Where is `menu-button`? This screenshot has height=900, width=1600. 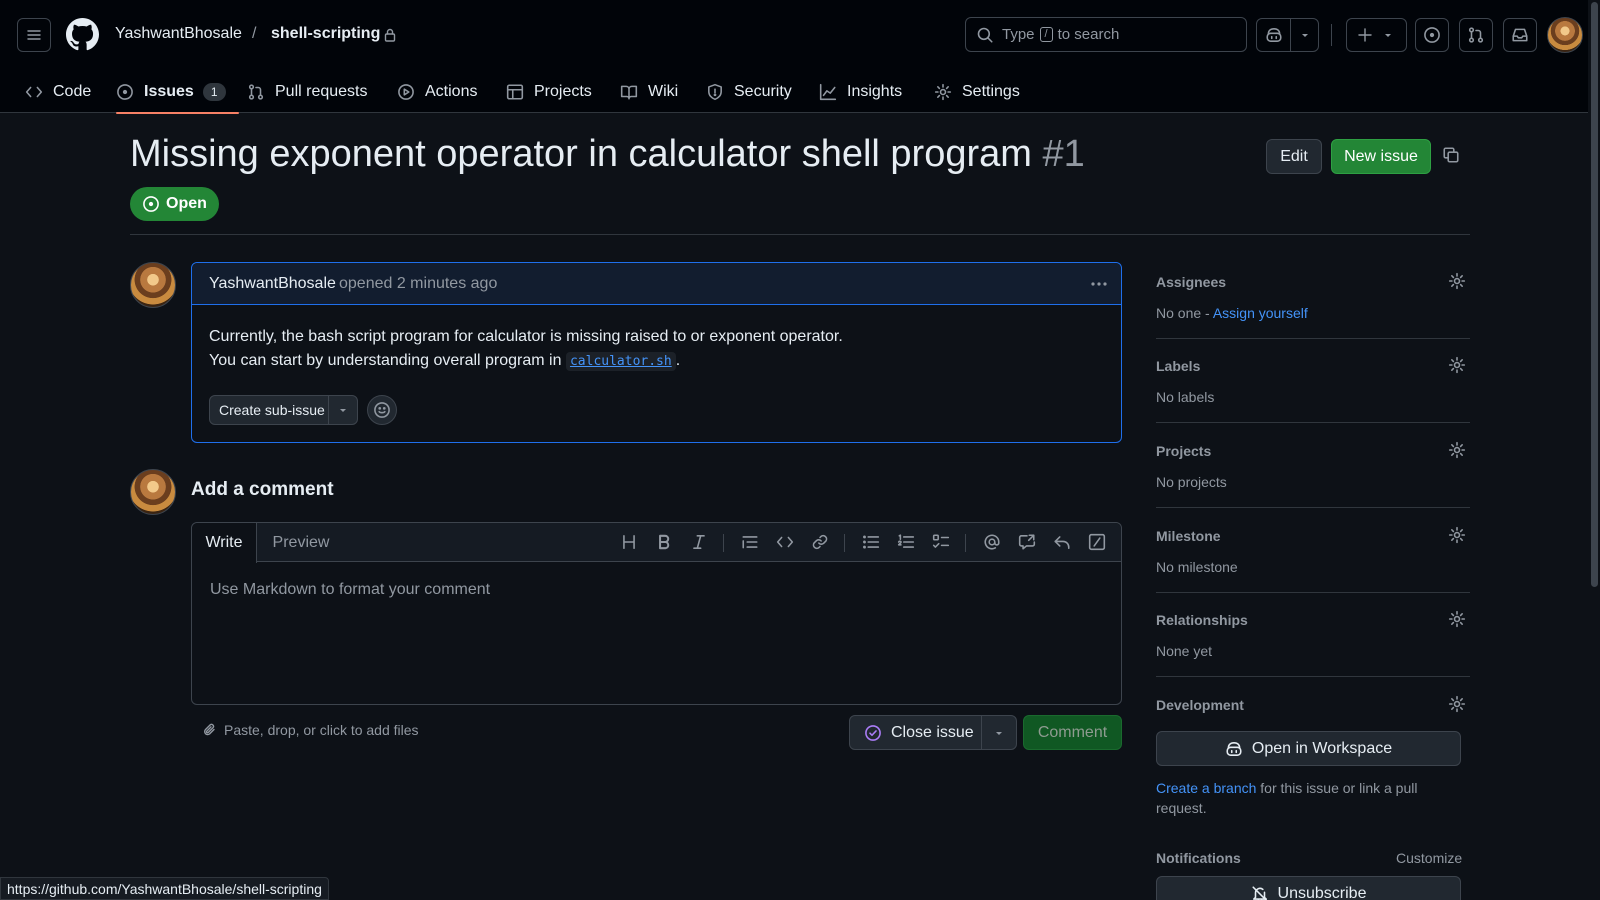 menu-button is located at coordinates (34, 35).